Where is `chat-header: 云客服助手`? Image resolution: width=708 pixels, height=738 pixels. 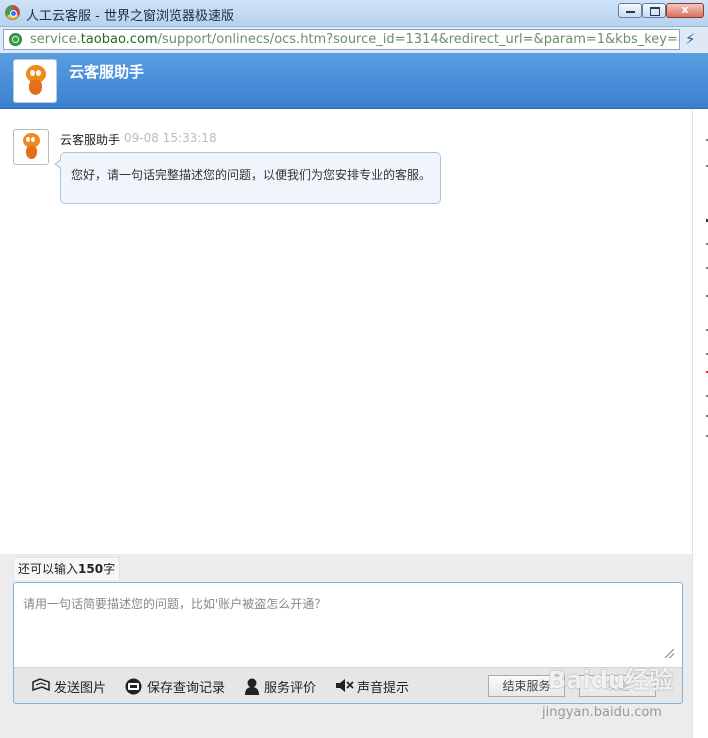
chat-header: 云客服助手 is located at coordinates (354, 81).